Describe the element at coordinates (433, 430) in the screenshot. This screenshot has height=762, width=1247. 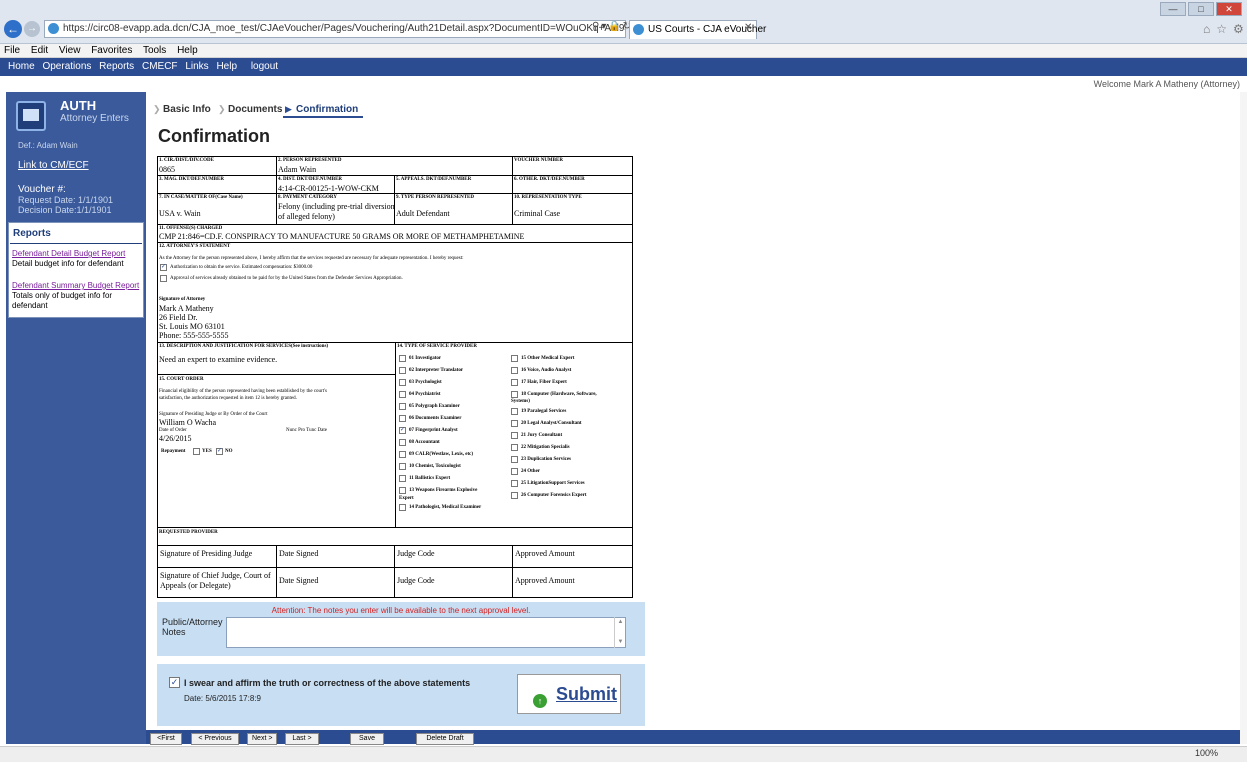
I see `service-07-label: 07 Fingerprint Analyst` at that location.